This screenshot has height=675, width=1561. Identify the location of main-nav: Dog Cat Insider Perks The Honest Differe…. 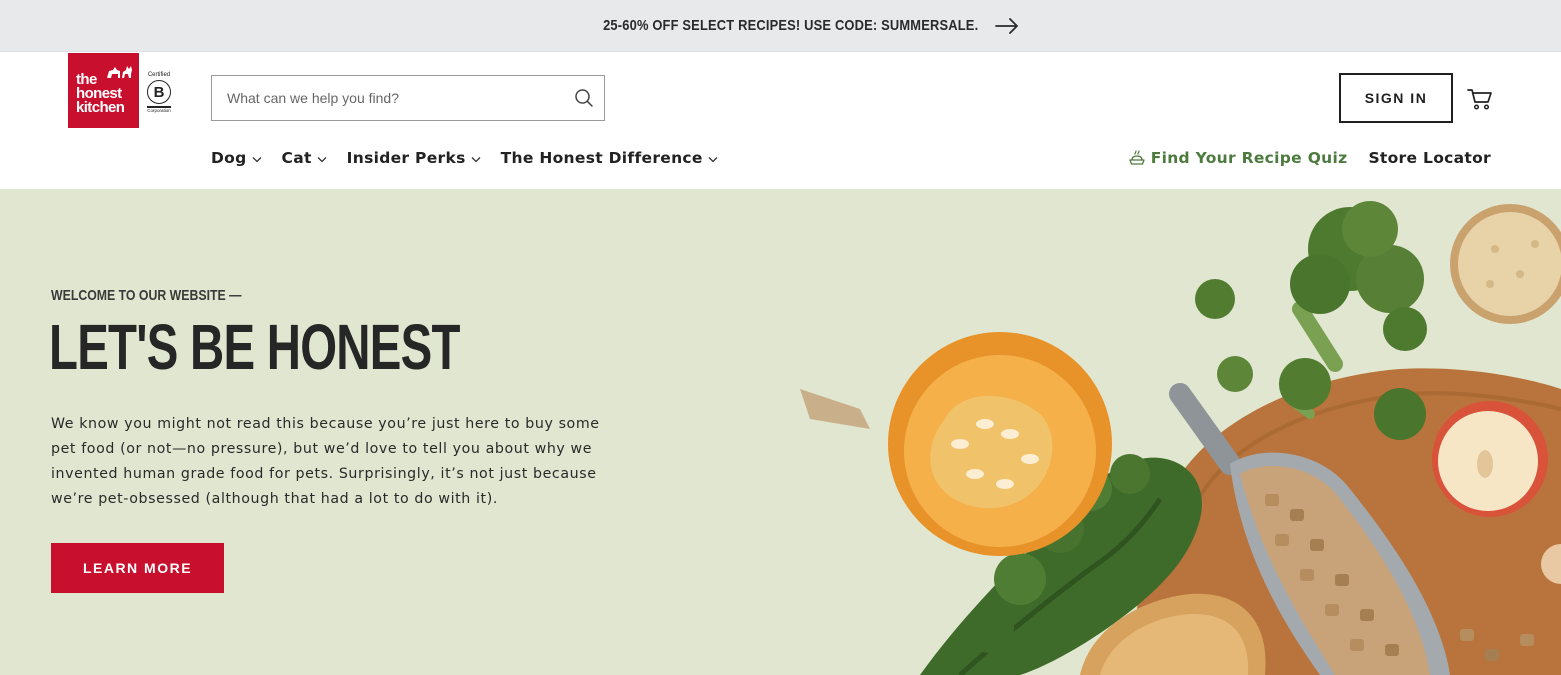
(464, 158).